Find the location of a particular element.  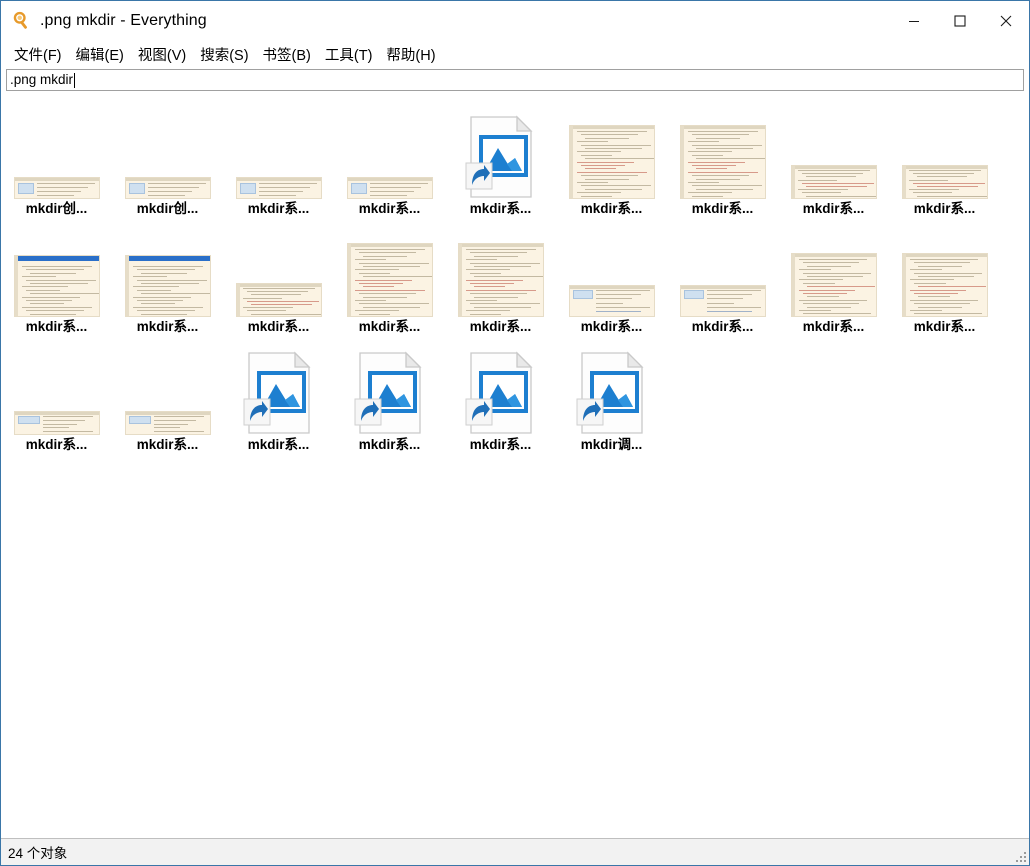

resize-grip-icon is located at coordinates (1019, 855).